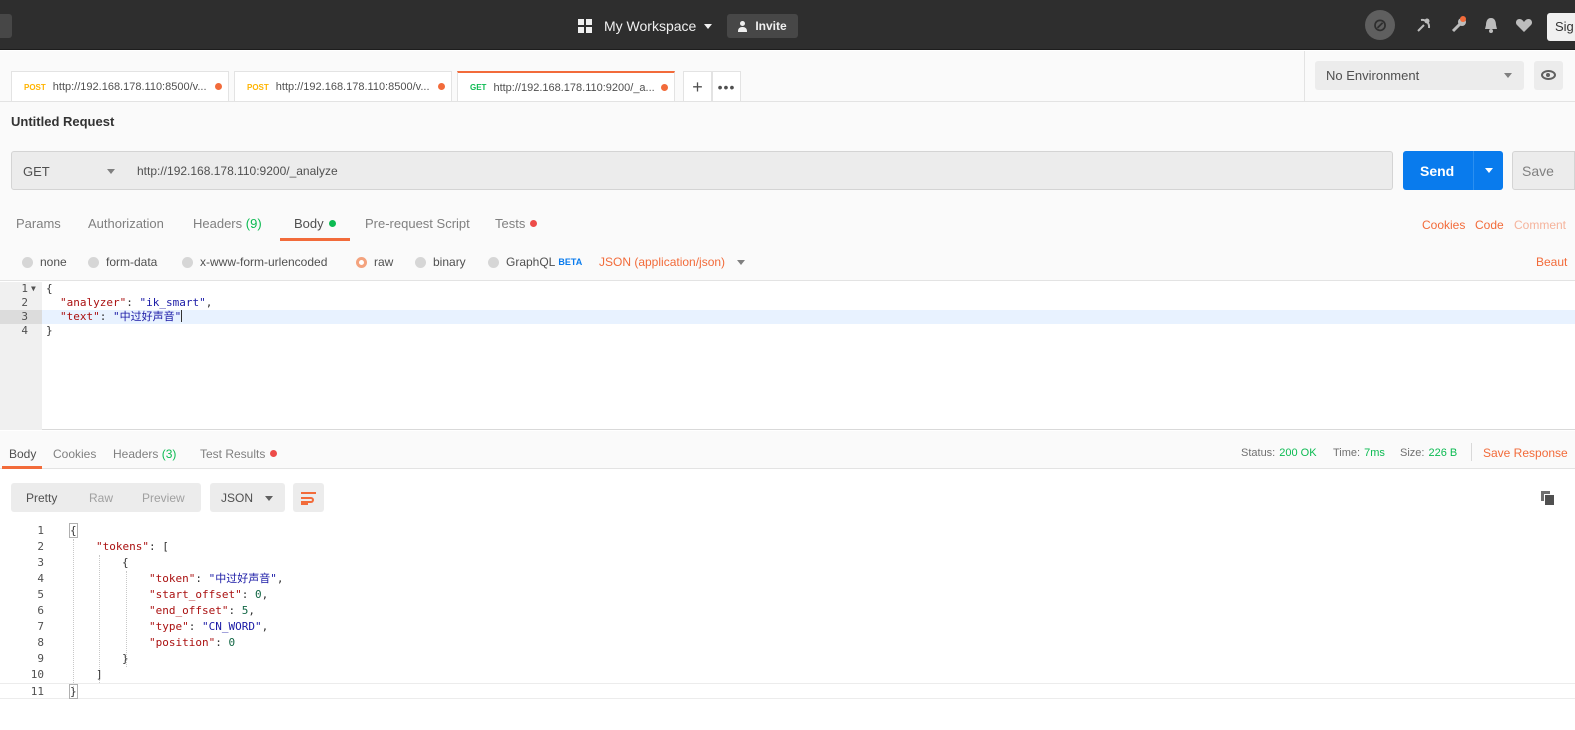 This screenshot has width=1575, height=730. Describe the element at coordinates (101, 498) in the screenshot. I see `view-raw-button: Raw` at that location.